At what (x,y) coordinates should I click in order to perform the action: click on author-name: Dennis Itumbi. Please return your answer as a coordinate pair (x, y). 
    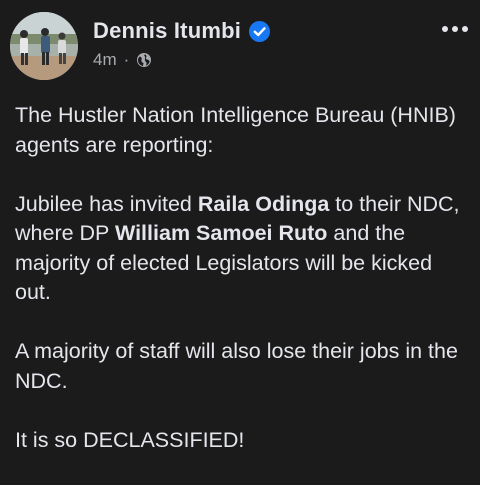
    Looking at the image, I should click on (167, 31).